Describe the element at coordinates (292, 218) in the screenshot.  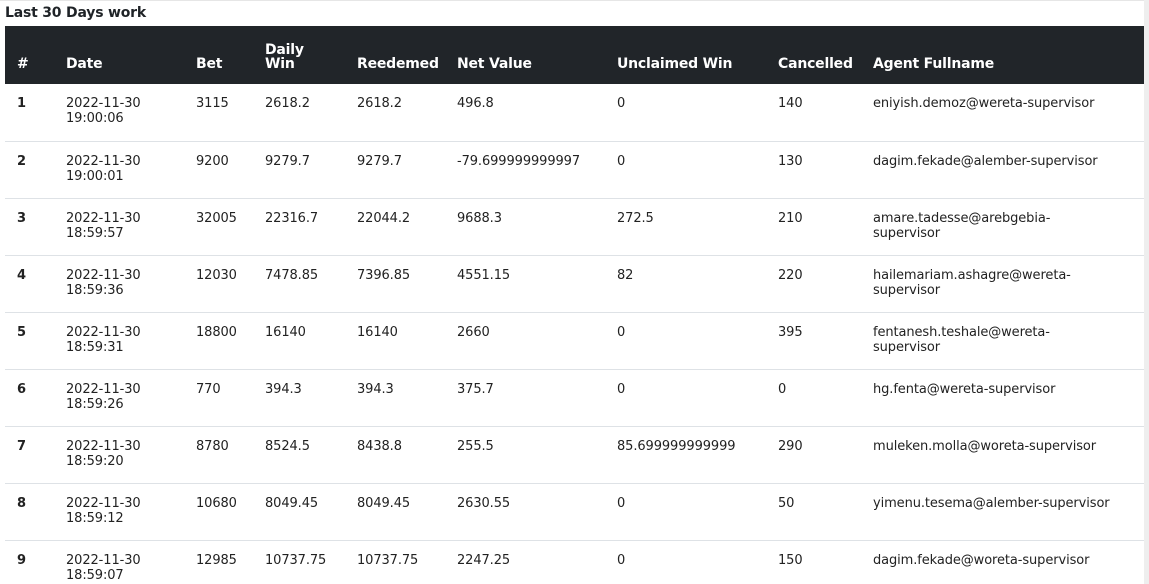
I see `cell-daily-win: 22316.7` at that location.